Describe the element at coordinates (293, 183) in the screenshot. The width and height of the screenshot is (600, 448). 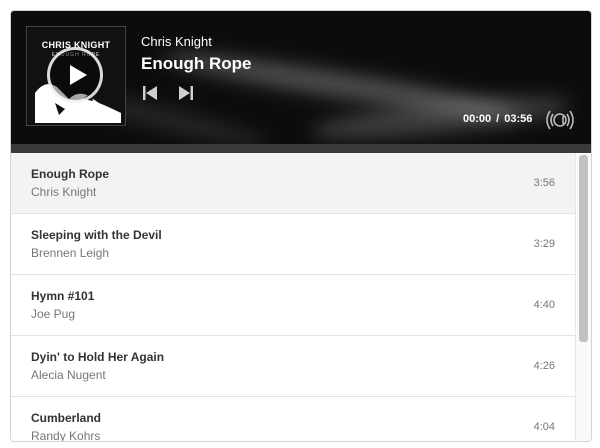
I see `playlist-item: Enough Rope Chris Knight 3:56` at that location.